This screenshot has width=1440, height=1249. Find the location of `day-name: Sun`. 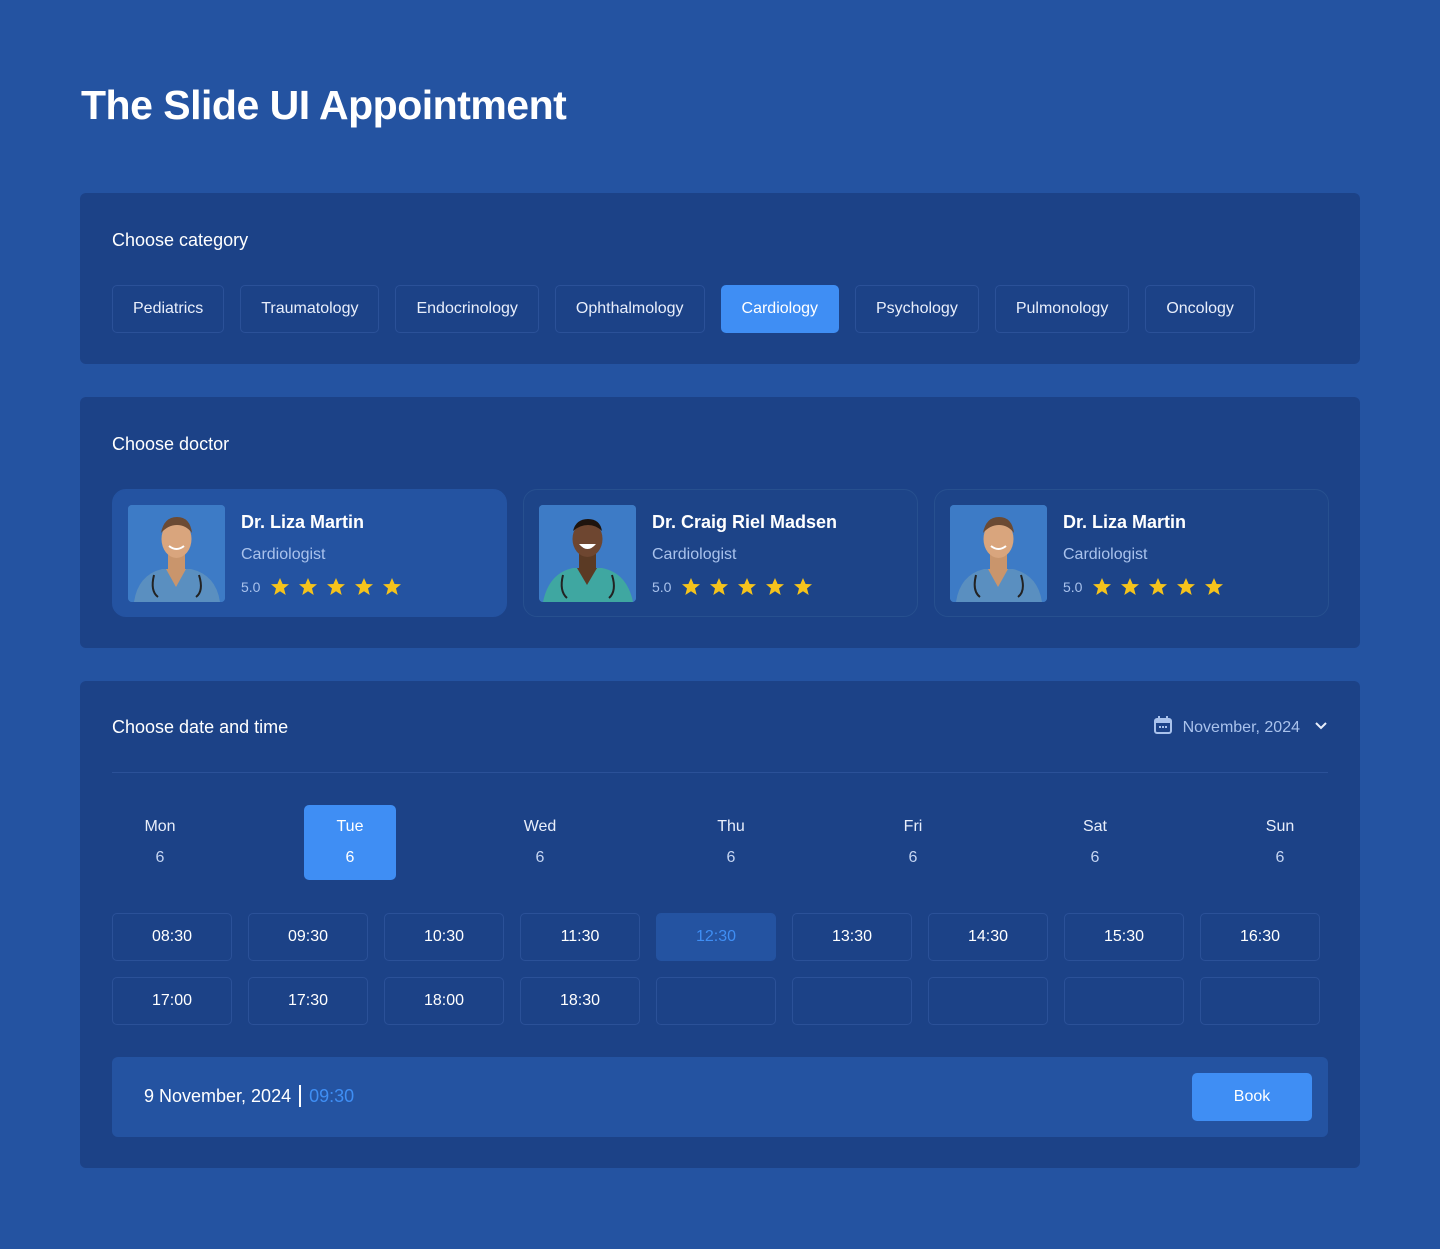

day-name: Sun is located at coordinates (1280, 826).